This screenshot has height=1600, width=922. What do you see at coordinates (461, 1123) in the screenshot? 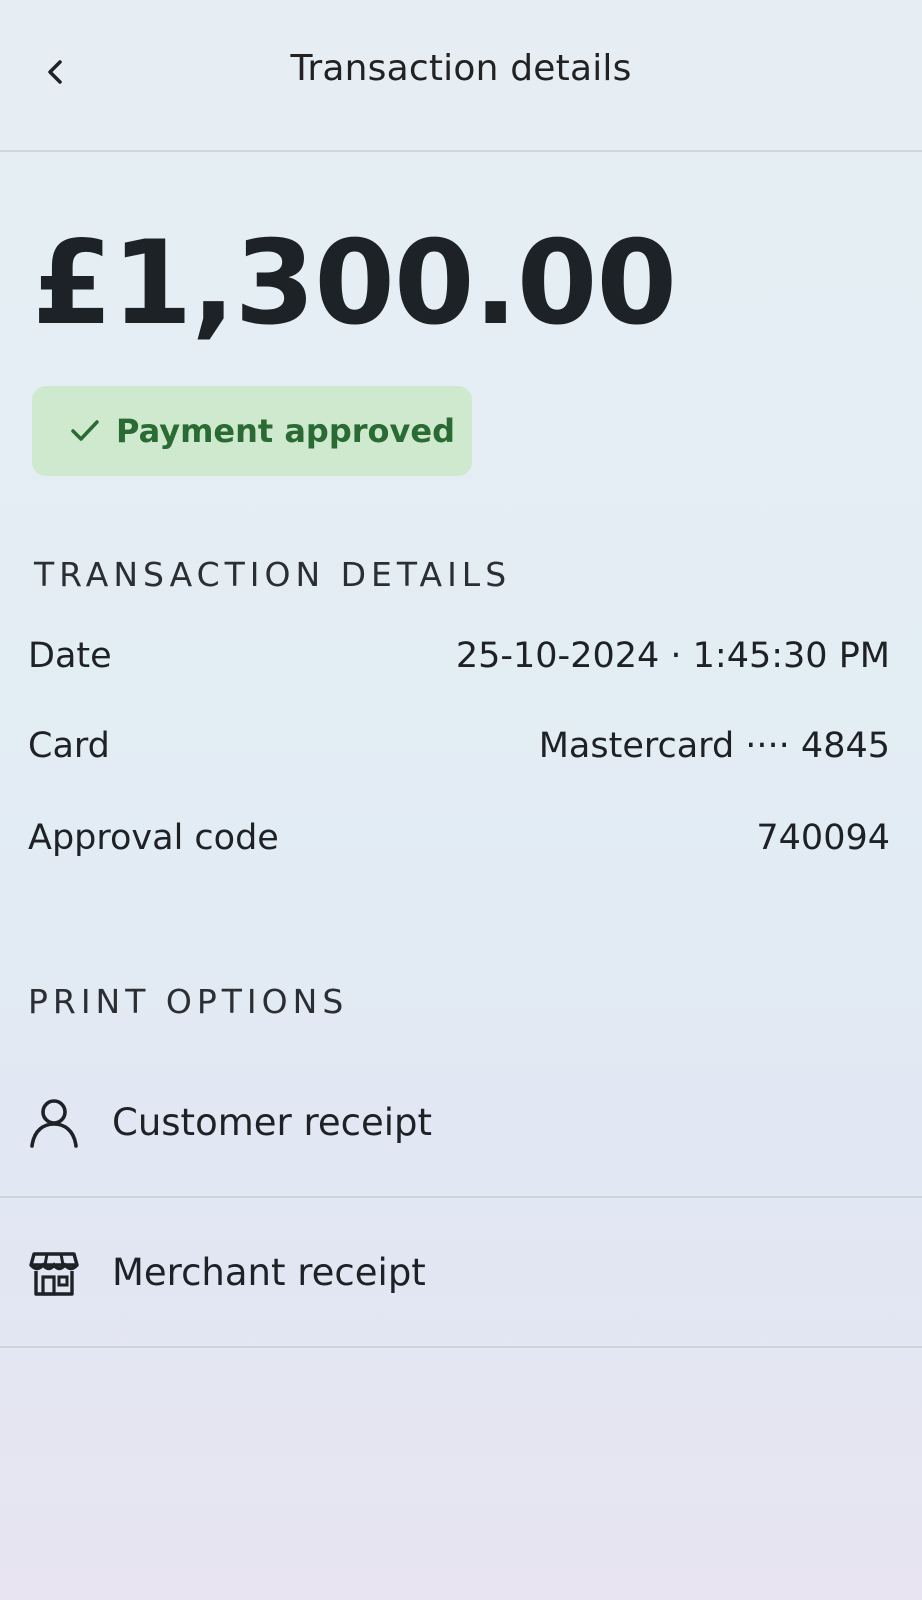
I see `customer-receipt-option: Customer receipt` at bounding box center [461, 1123].